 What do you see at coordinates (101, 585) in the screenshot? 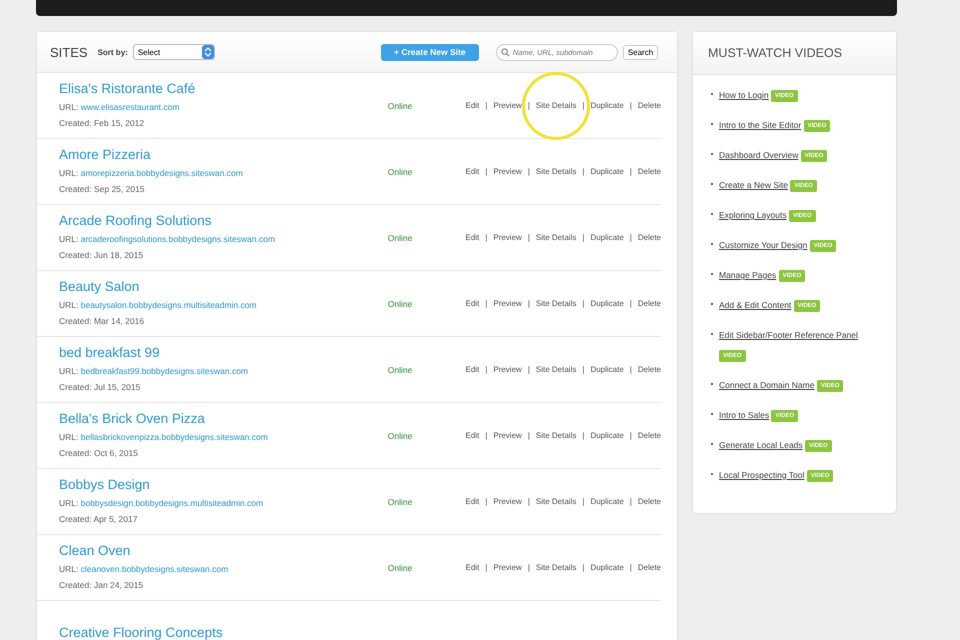
I see `created-date: Created: Jan 24, 2015` at bounding box center [101, 585].